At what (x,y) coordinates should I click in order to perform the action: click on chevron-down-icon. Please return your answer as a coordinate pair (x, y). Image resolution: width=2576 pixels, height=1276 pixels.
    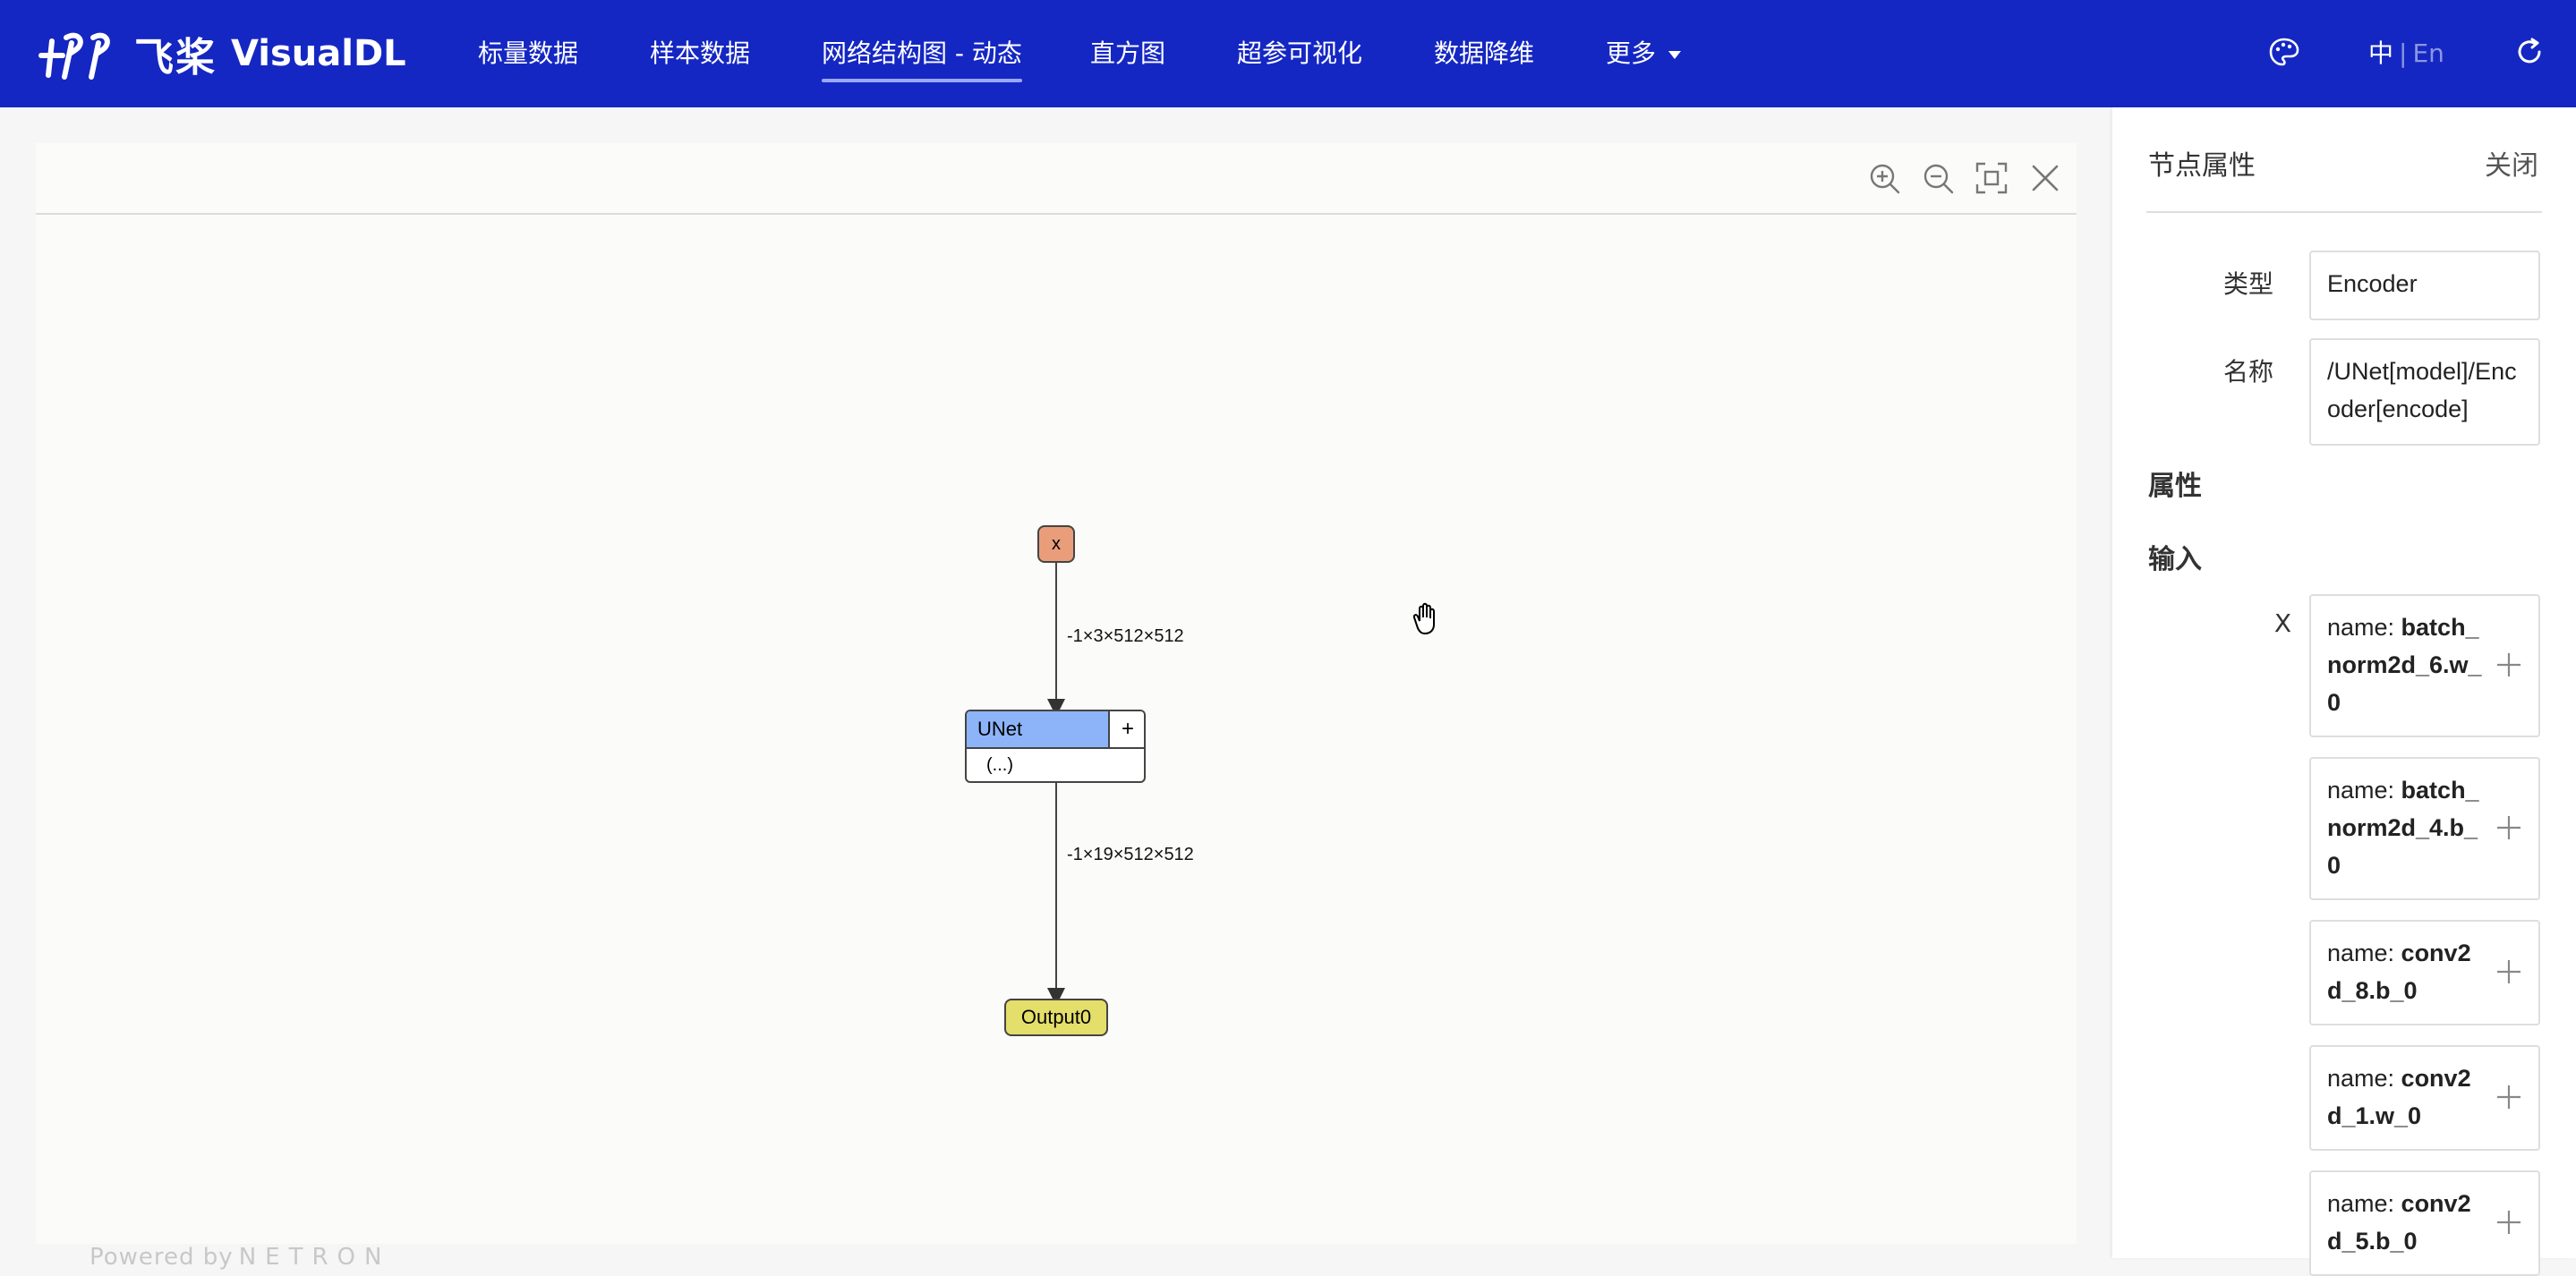
    Looking at the image, I should click on (1675, 54).